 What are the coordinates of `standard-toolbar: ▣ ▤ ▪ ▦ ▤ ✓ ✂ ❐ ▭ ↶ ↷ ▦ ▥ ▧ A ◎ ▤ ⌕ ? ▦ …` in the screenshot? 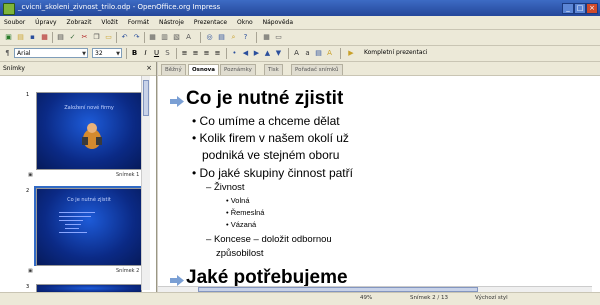 It's located at (300, 38).